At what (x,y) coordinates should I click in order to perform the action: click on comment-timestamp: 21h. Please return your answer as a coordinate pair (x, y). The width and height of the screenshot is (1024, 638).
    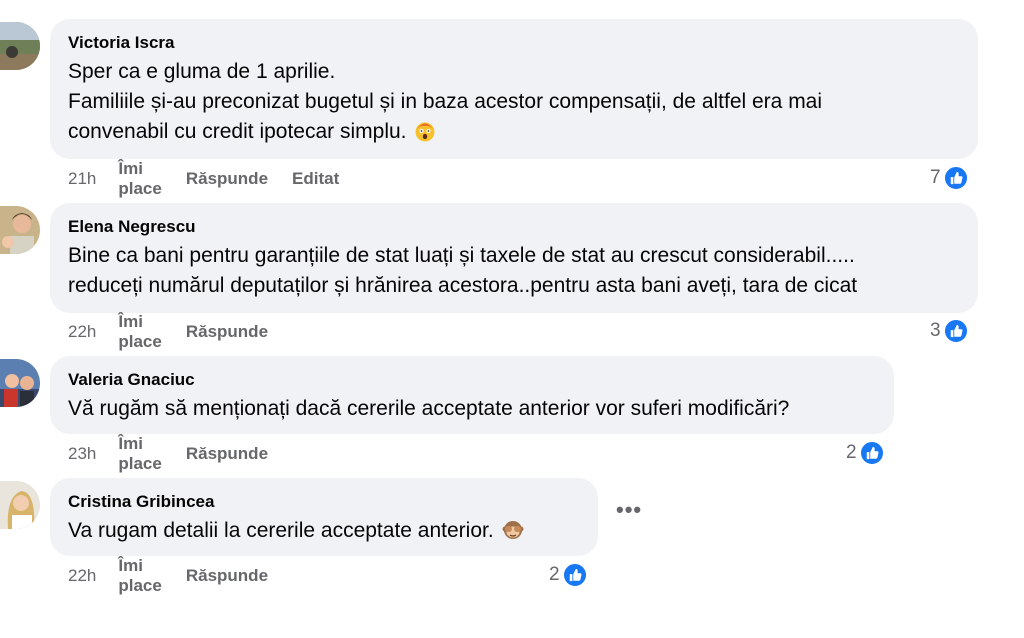
    Looking at the image, I should click on (82, 179).